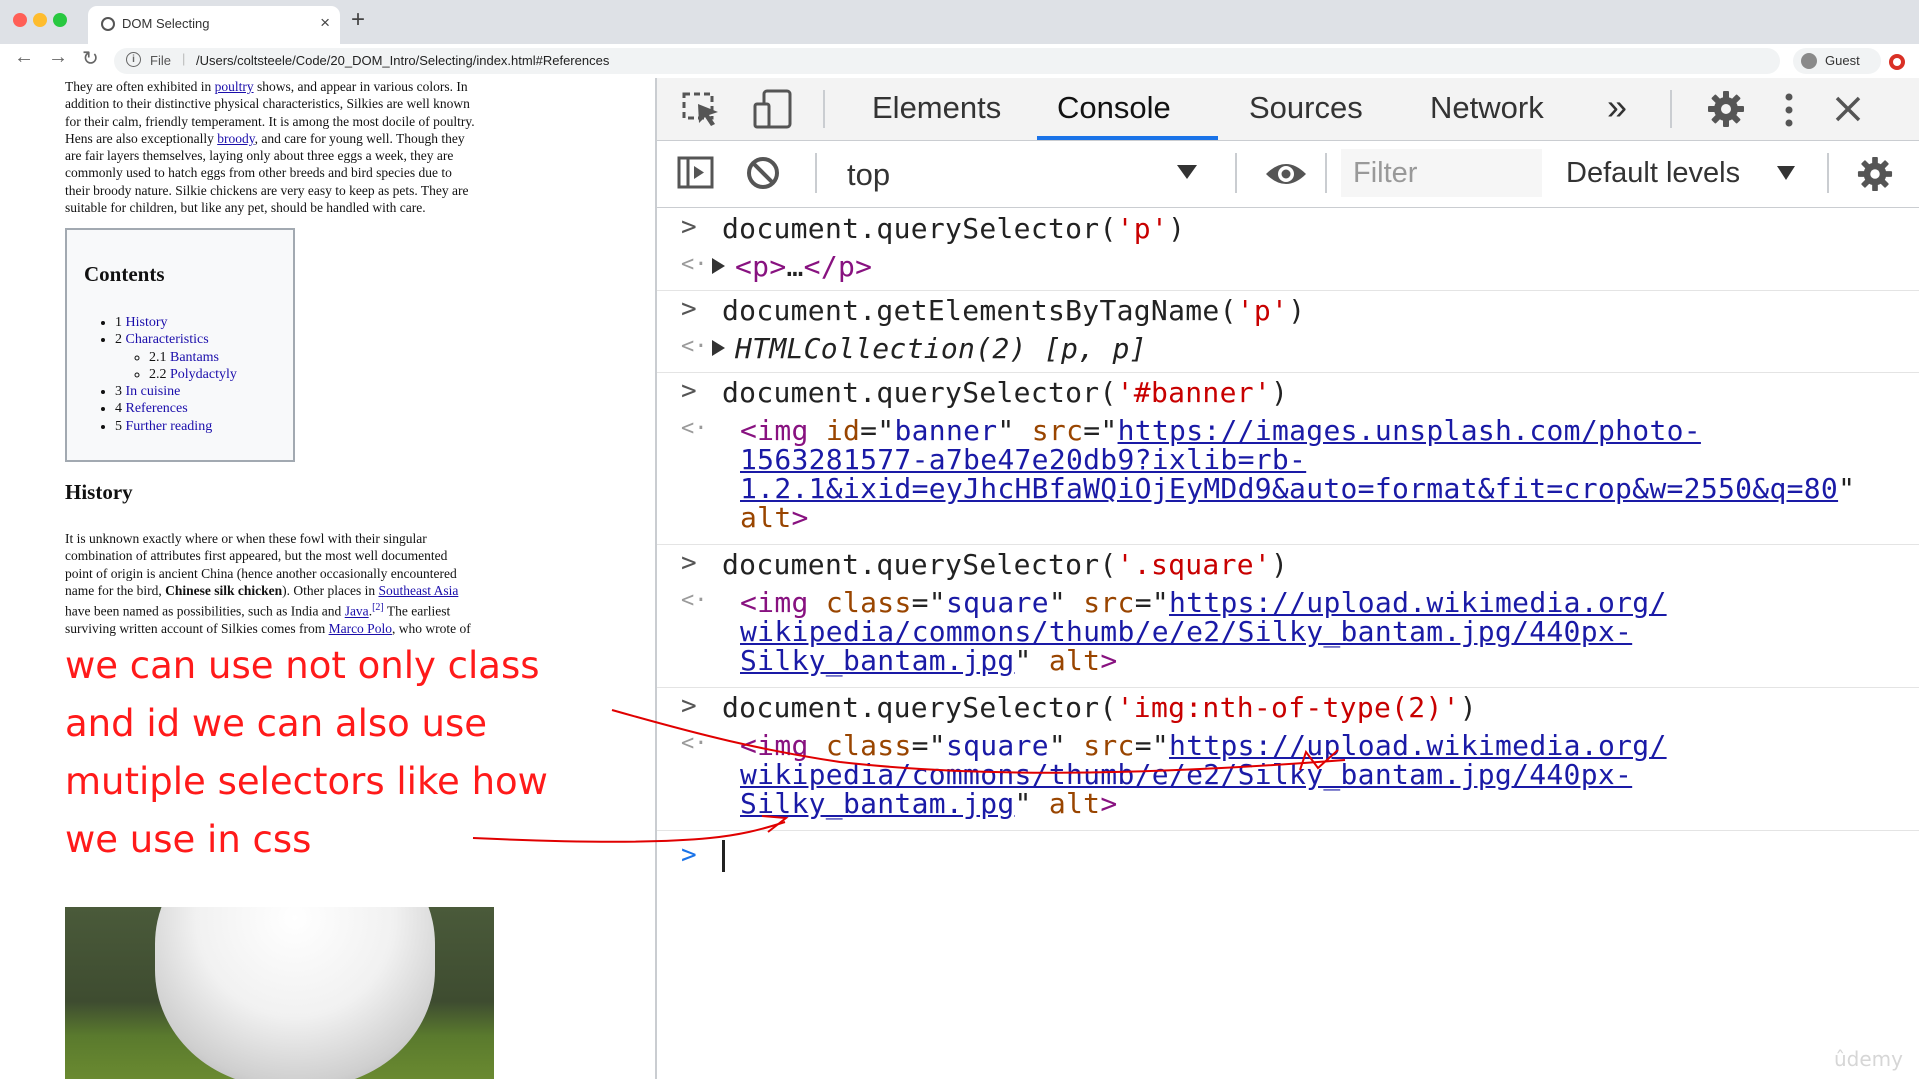 This screenshot has height=1079, width=1919. Describe the element at coordinates (723, 856) in the screenshot. I see `text-cursor` at that location.